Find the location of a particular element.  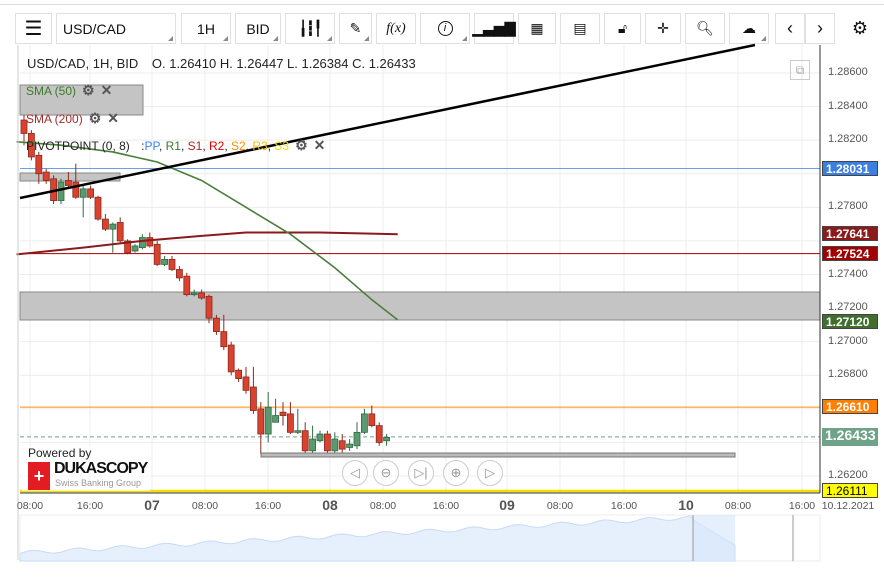

skip-end-icon: ▷| is located at coordinates (421, 472).